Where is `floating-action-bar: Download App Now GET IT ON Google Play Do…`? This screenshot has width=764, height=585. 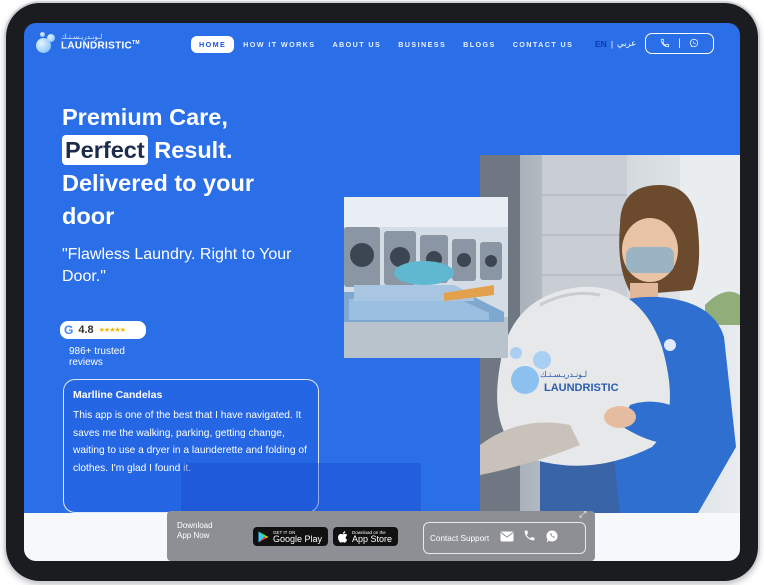 floating-action-bar: Download App Now GET IT ON Google Play Do… is located at coordinates (381, 535).